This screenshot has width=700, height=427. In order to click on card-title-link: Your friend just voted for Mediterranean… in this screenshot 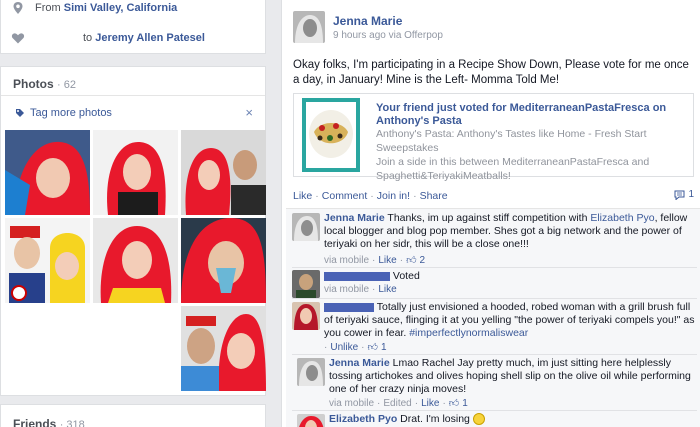, I will do `click(533, 115)`.